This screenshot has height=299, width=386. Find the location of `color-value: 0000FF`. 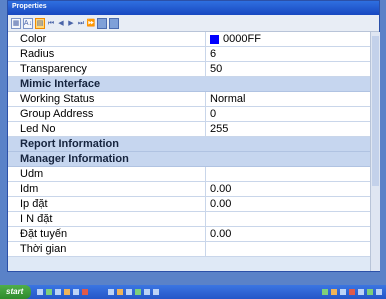

color-value: 0000FF is located at coordinates (242, 39).